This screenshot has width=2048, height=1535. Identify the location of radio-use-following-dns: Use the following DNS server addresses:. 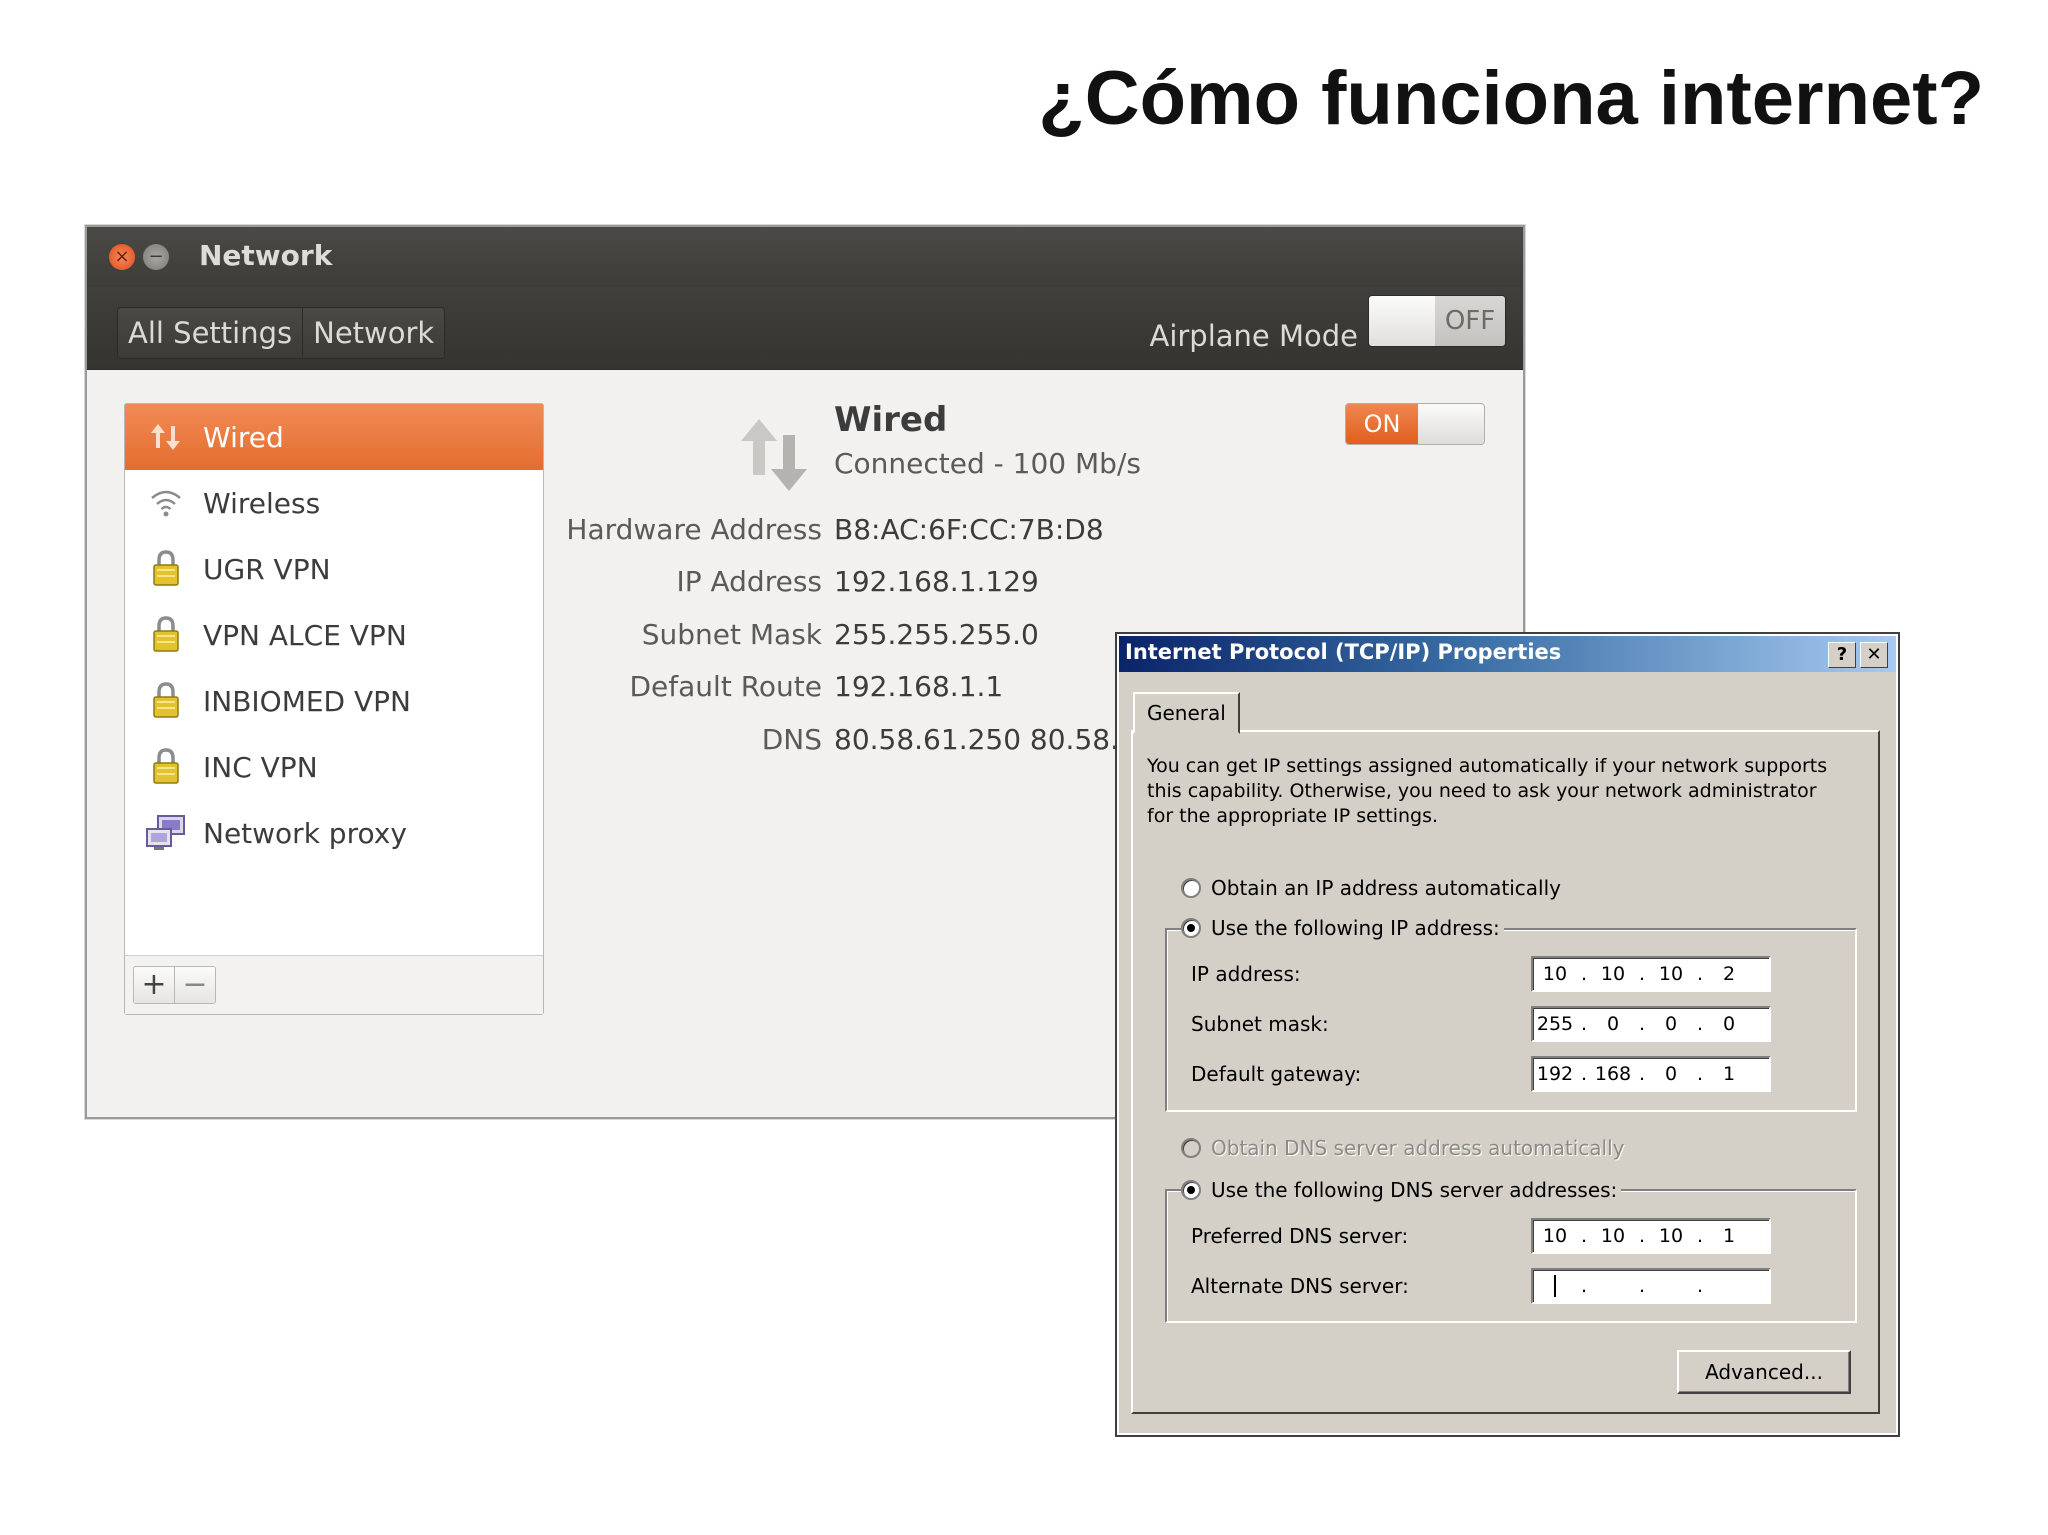
(1401, 1190).